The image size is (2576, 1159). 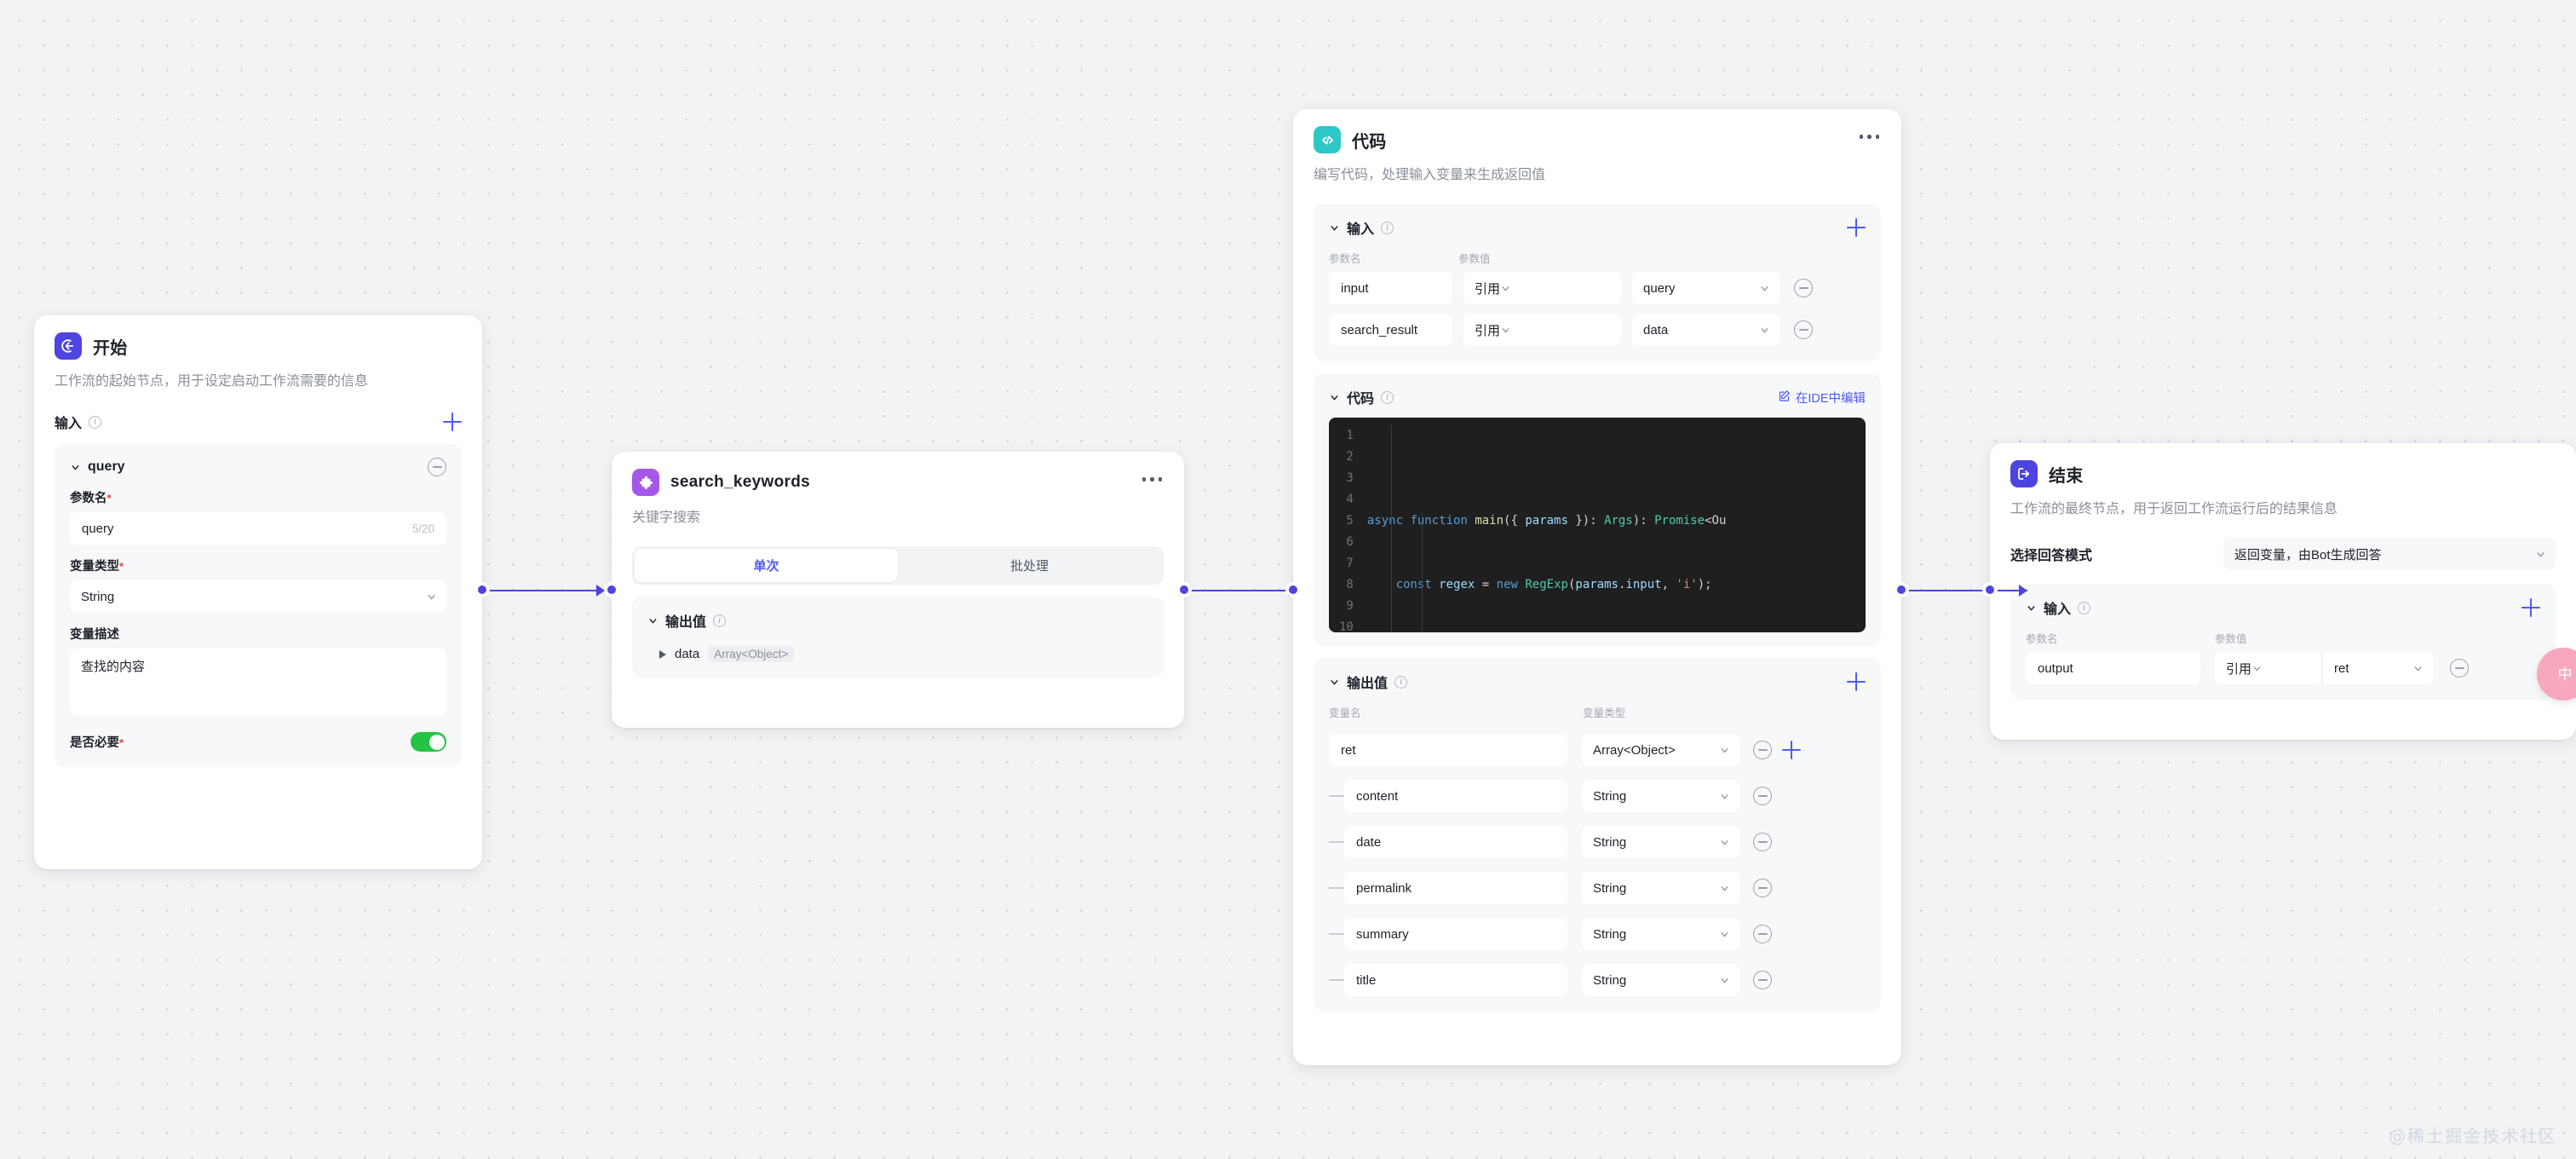 What do you see at coordinates (1336, 980) in the screenshot?
I see `tree-elbow` at bounding box center [1336, 980].